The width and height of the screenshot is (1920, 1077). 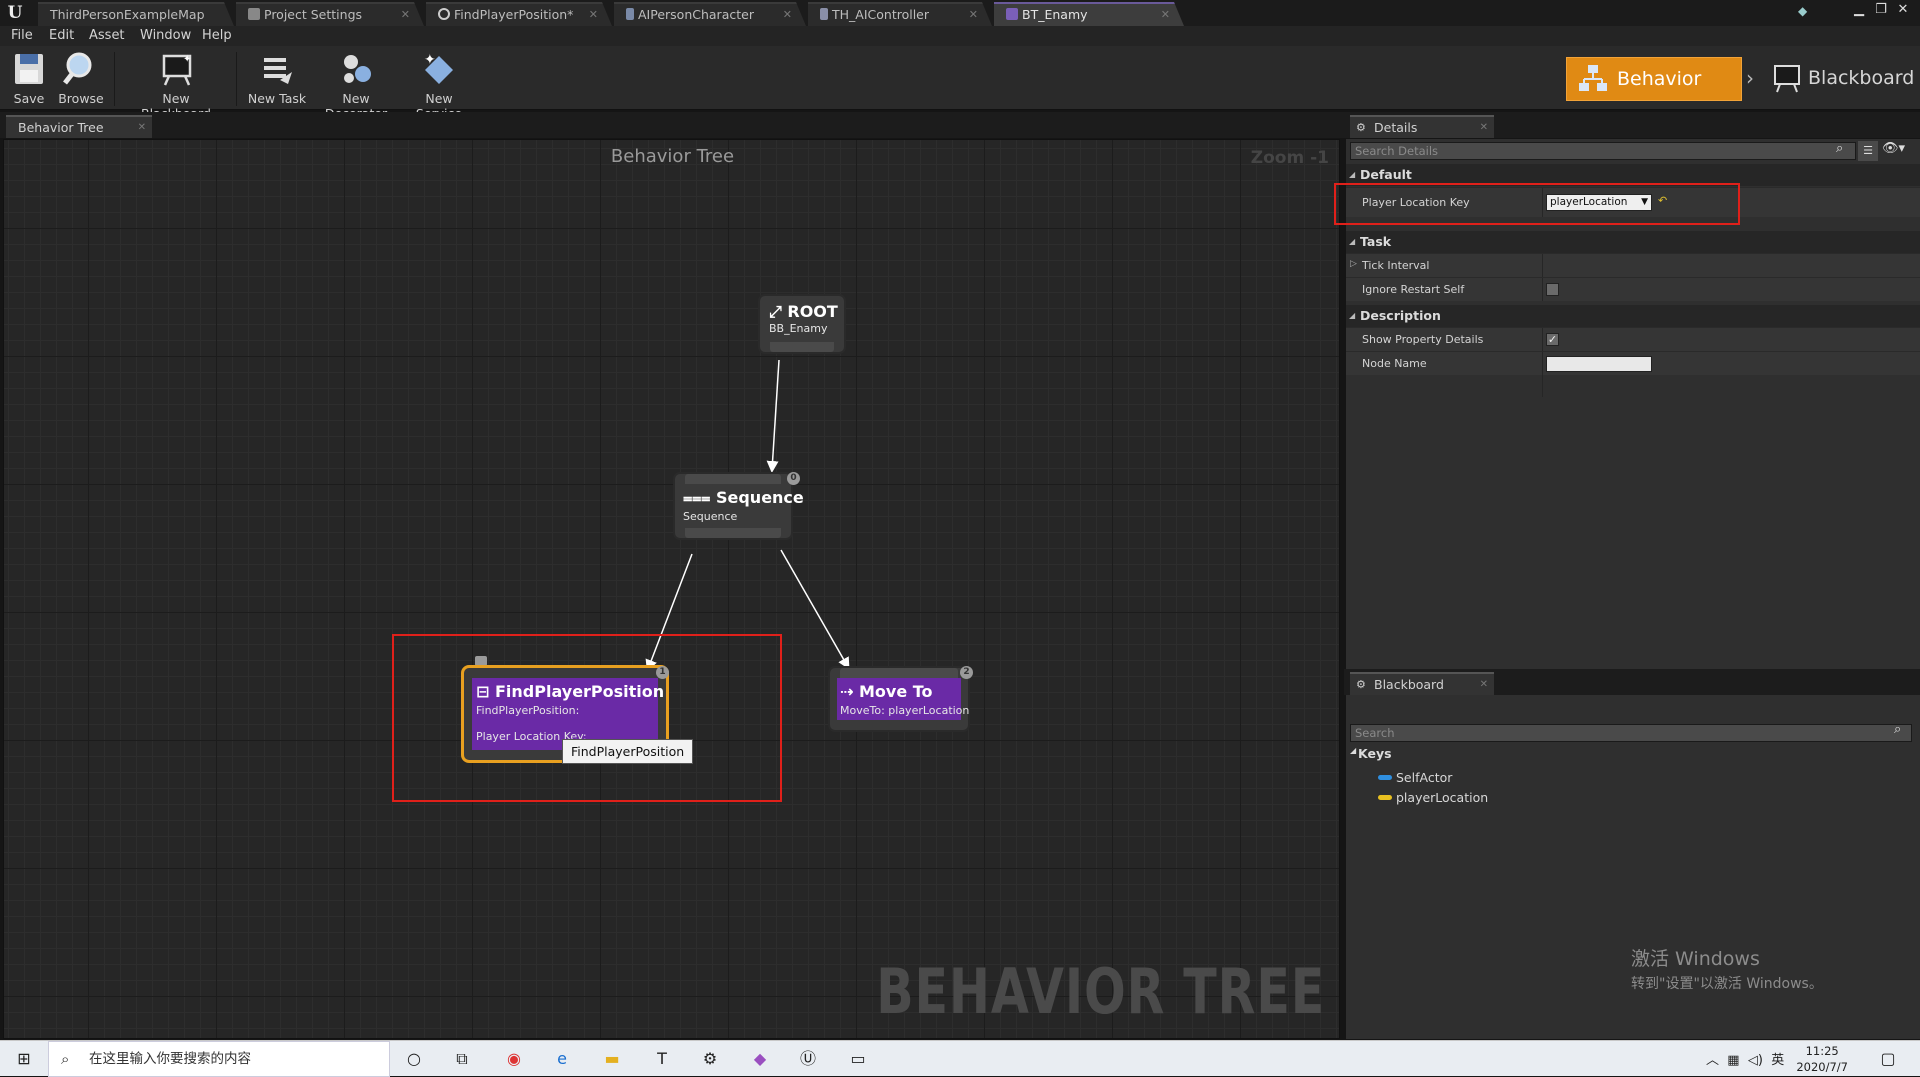 I want to click on property-row-show-property-details: Show Property Details ✓, so click(x=1633, y=339).